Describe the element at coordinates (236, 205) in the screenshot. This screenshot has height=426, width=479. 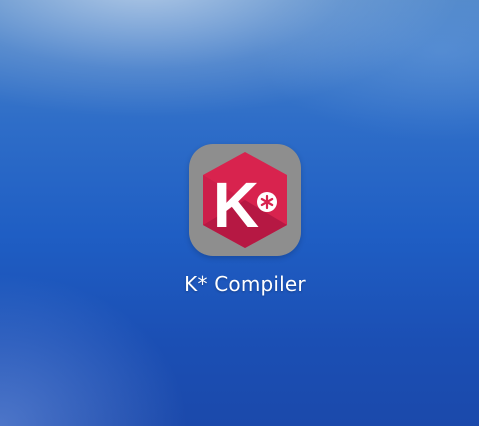
I see `k-letter: K` at that location.